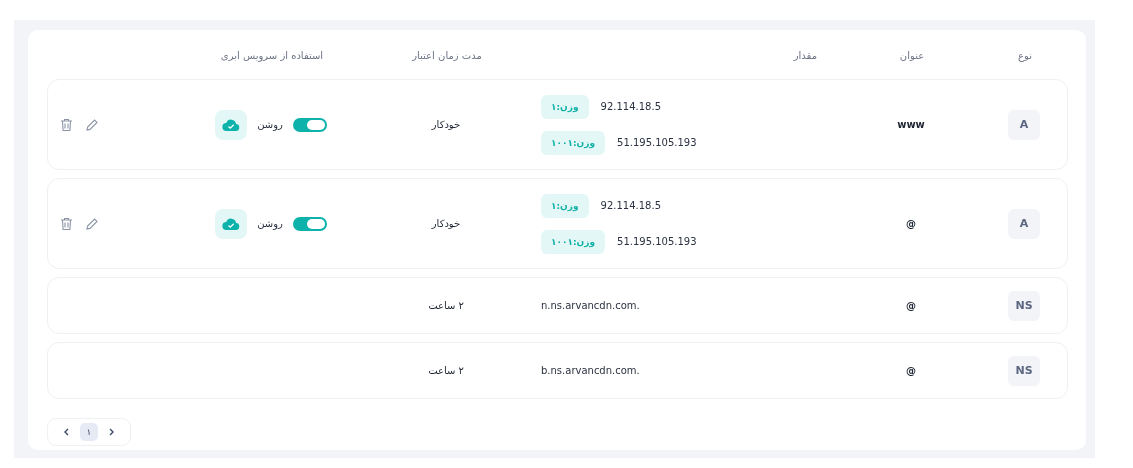  What do you see at coordinates (89, 432) in the screenshot?
I see `page-button: ۱` at bounding box center [89, 432].